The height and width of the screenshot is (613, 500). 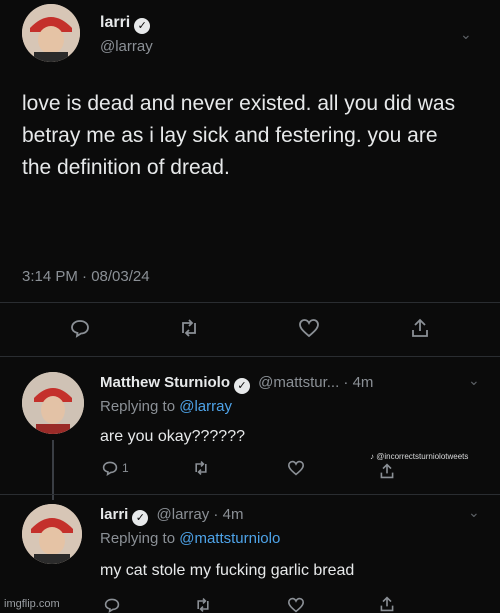 What do you see at coordinates (229, 538) in the screenshot?
I see `mention-link: @mattsturniolo` at bounding box center [229, 538].